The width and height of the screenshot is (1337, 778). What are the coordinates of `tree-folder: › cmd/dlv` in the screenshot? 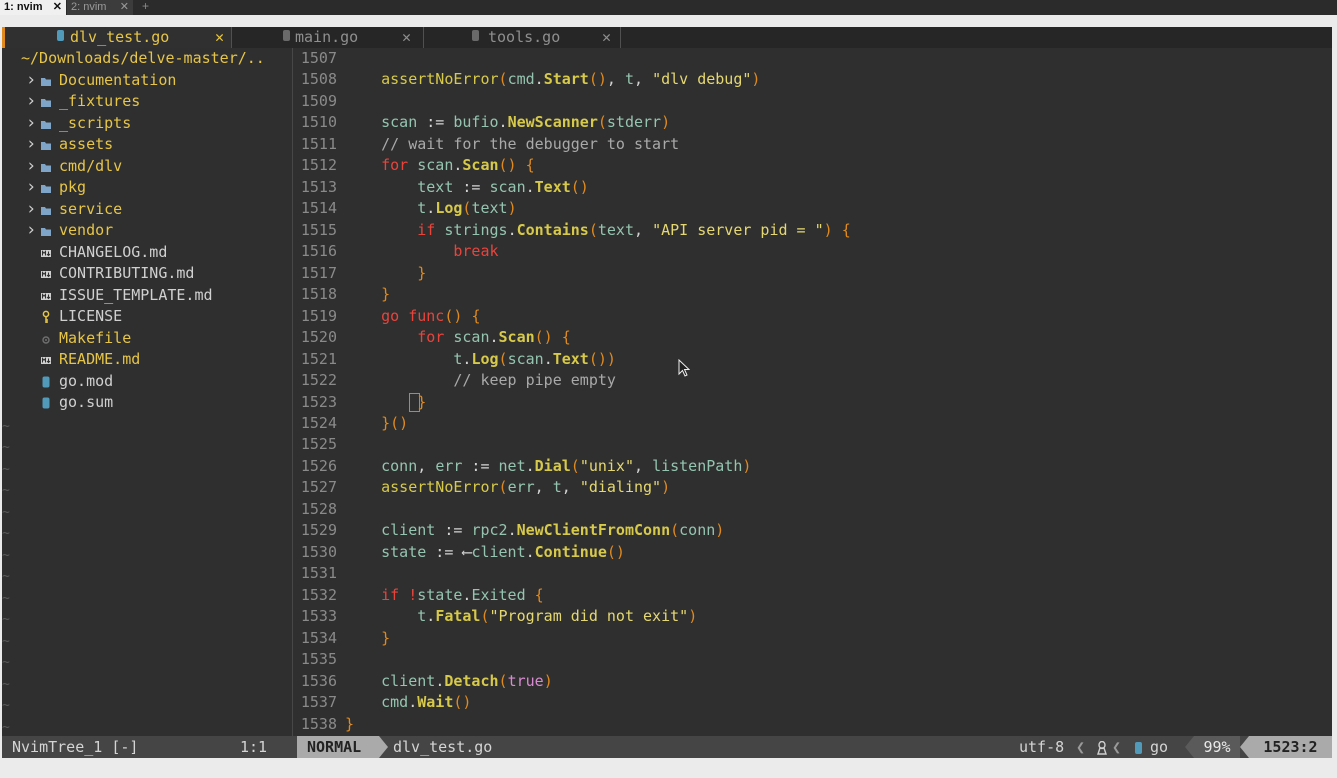 It's located at (146, 166).